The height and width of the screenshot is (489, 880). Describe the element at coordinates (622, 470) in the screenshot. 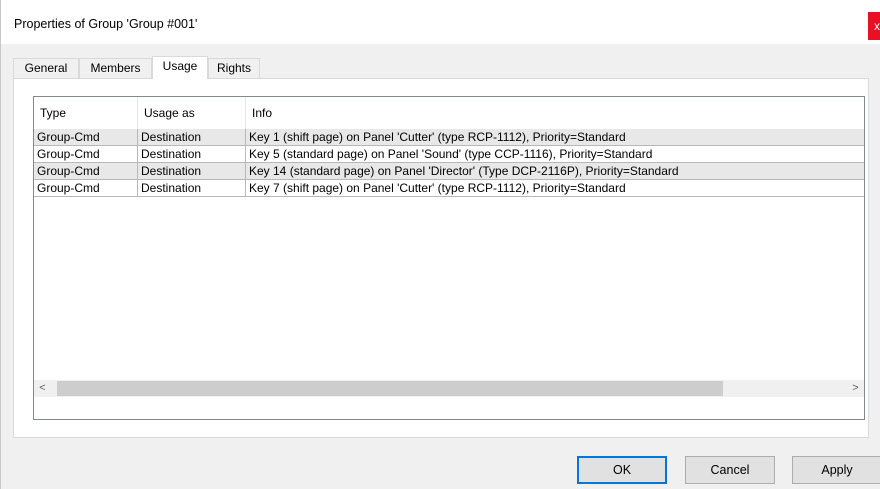

I see `ok-button: OK` at that location.